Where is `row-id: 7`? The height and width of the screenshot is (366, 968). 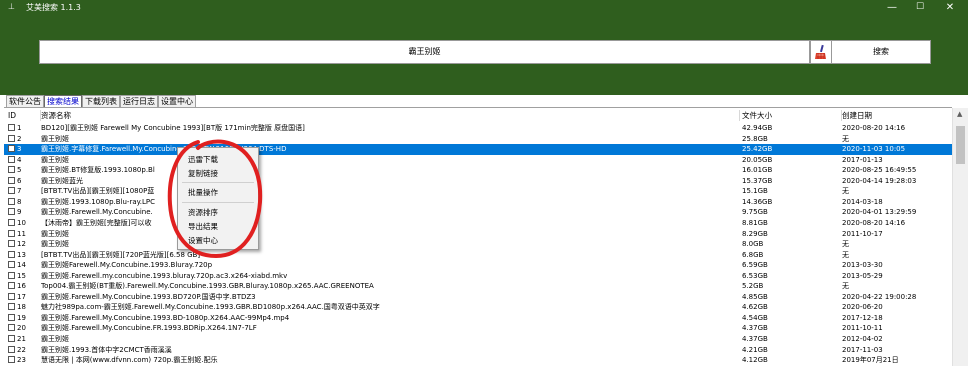 row-id: 7 is located at coordinates (19, 191).